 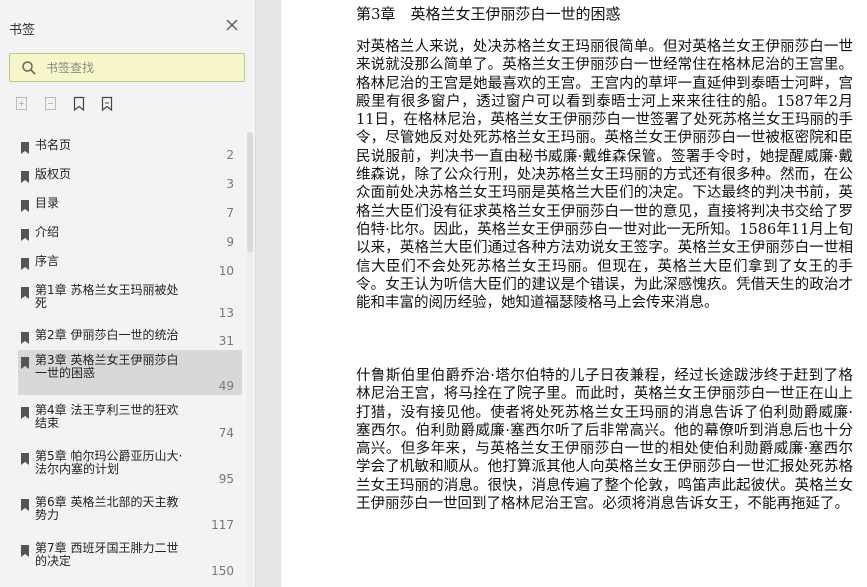 What do you see at coordinates (51, 104) in the screenshot?
I see `remove-bookmark-icon` at bounding box center [51, 104].